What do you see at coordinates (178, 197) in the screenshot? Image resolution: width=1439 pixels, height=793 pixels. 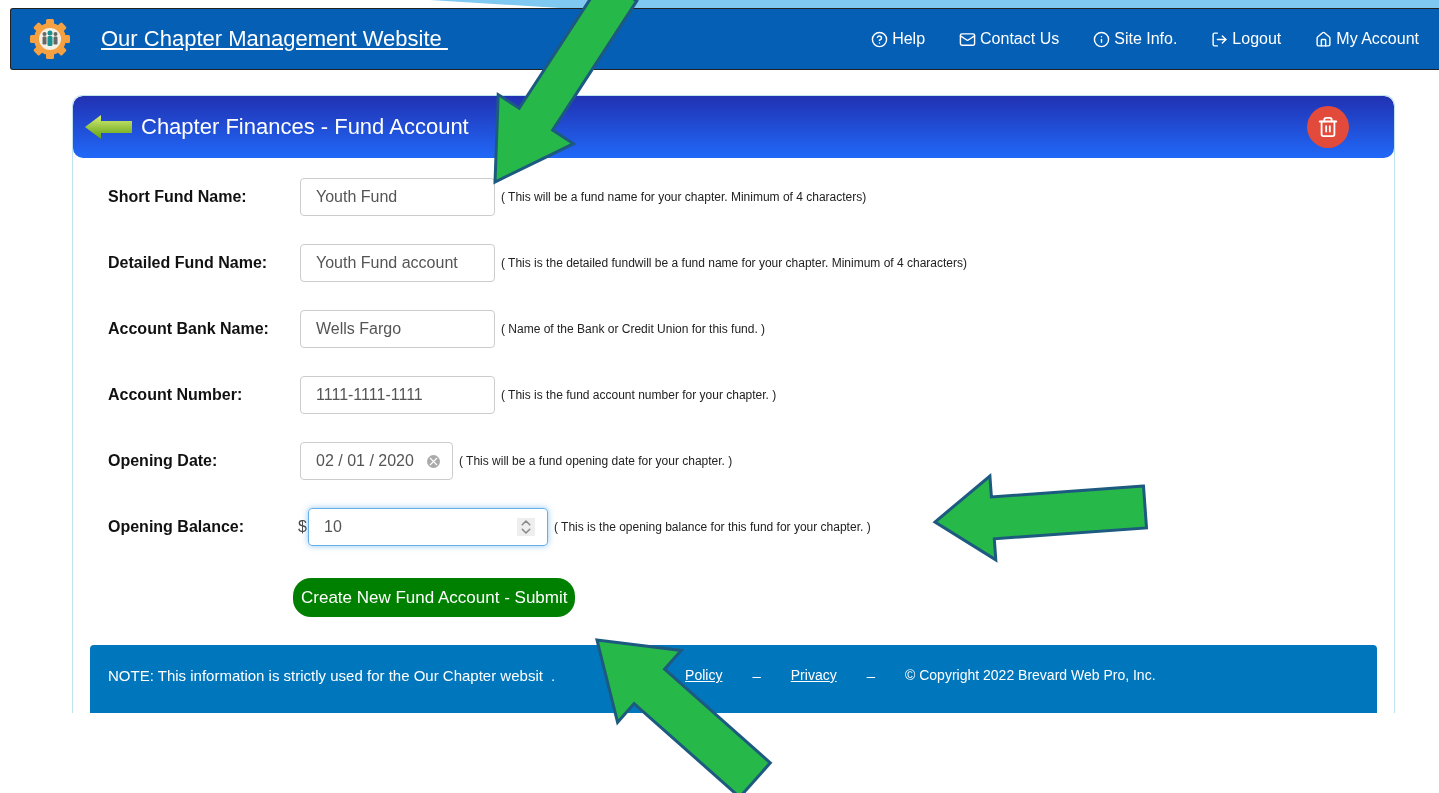 I see `field-label: Short Fund Name:` at bounding box center [178, 197].